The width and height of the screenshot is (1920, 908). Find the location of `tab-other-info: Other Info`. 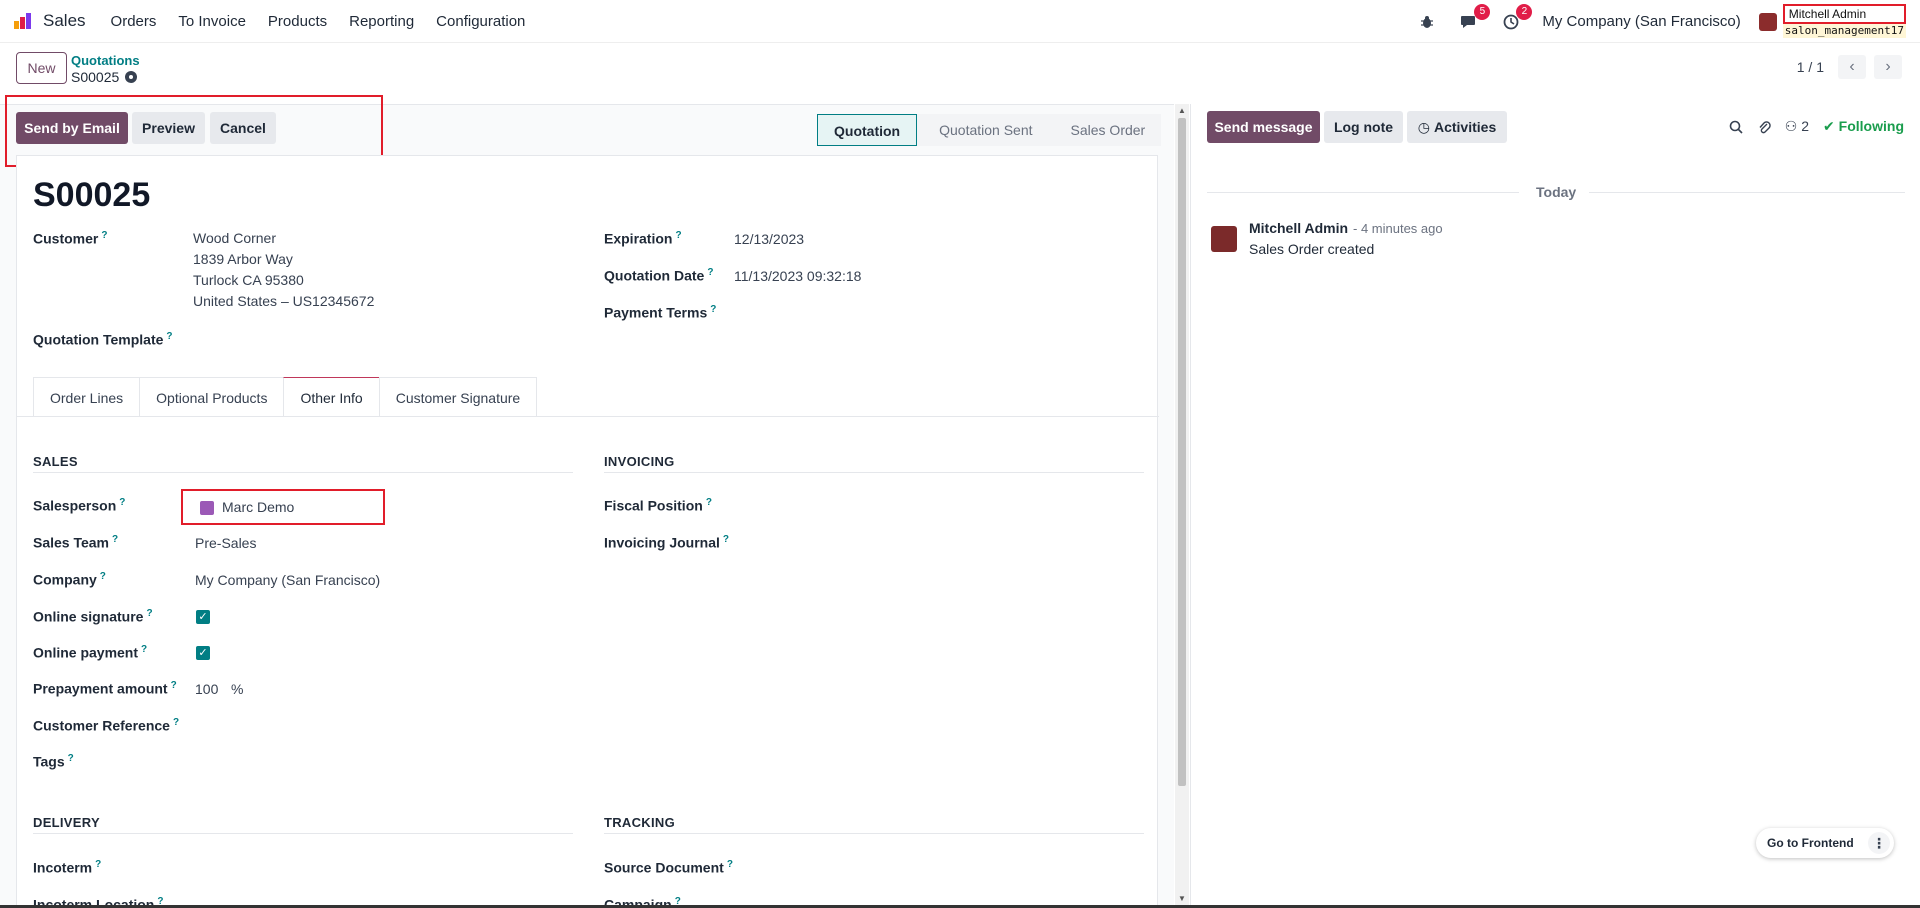

tab-other-info: Other Info is located at coordinates (331, 397).